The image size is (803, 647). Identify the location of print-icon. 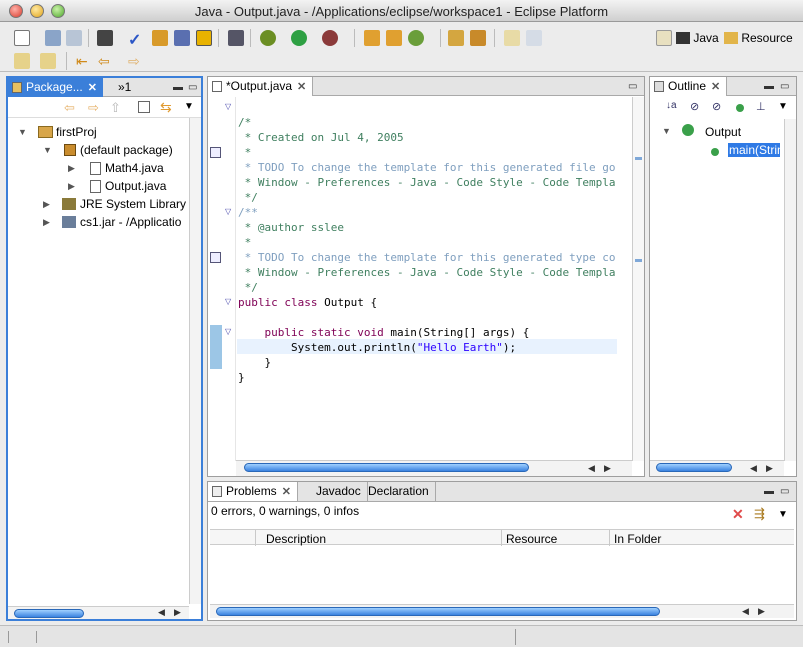
(74, 38).